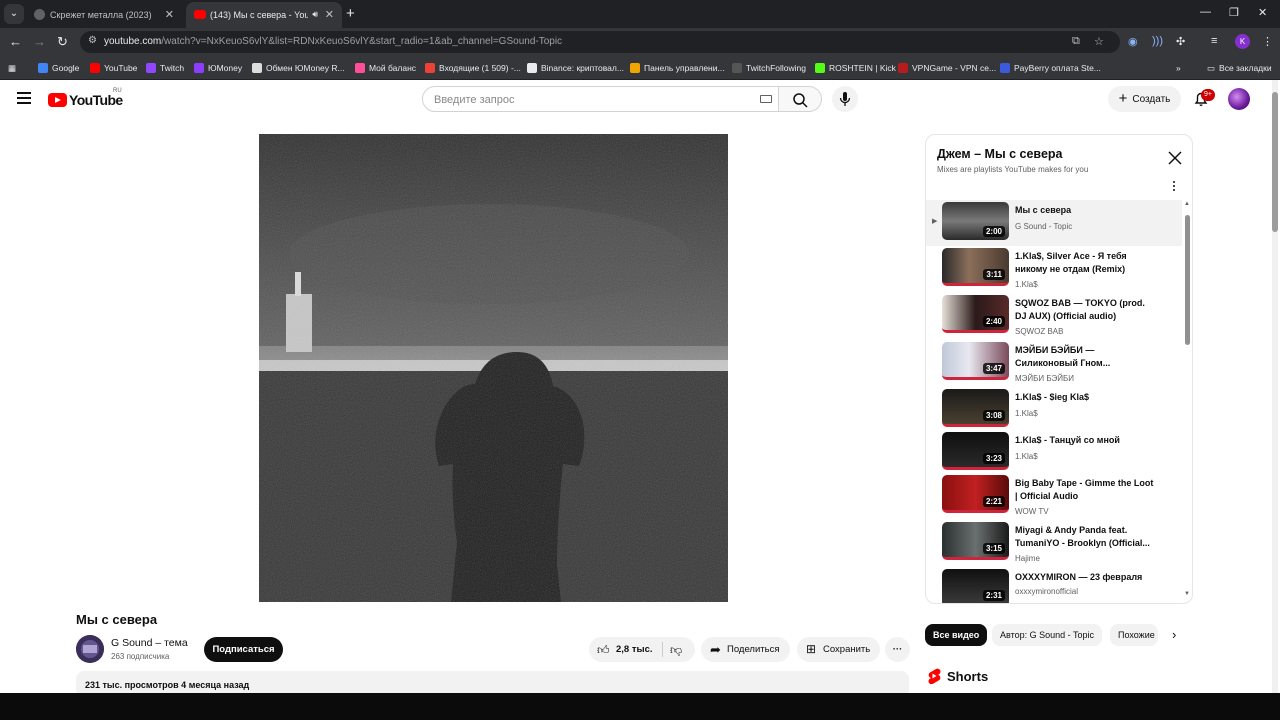  What do you see at coordinates (1079, 577) in the screenshot?
I see `item-title: OXXXYMIRON — 23 февраля` at bounding box center [1079, 577].